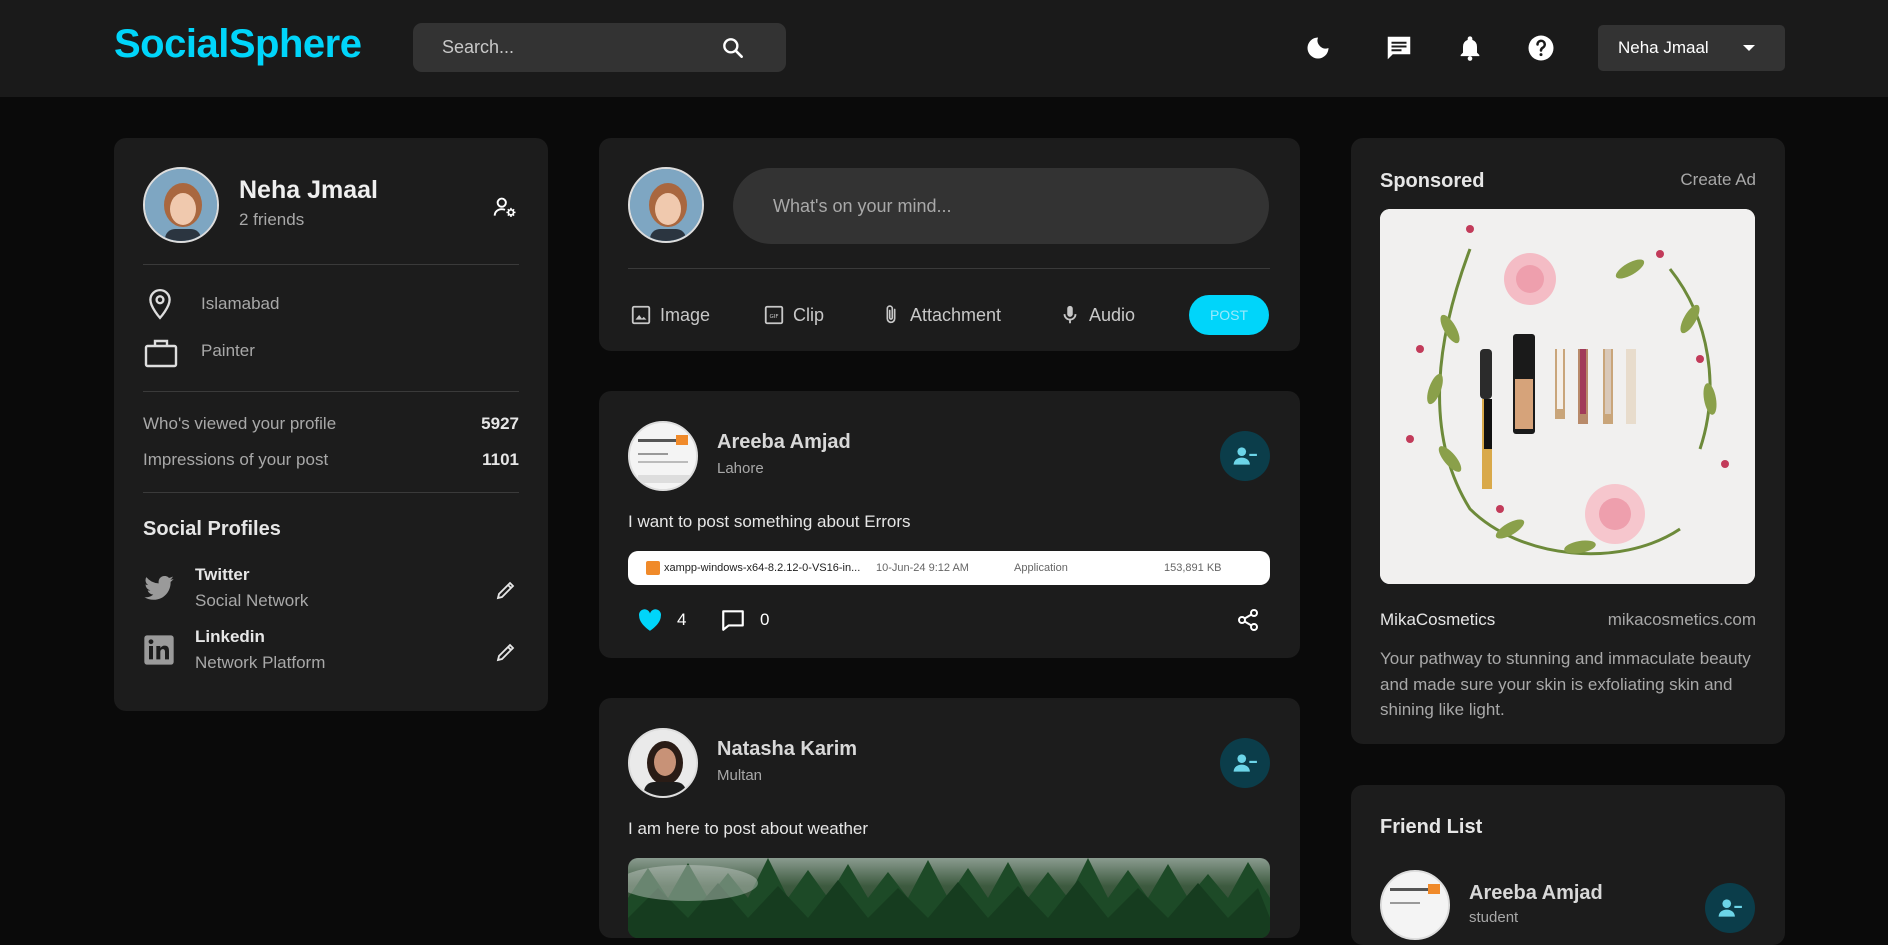  Describe the element at coordinates (1749, 48) in the screenshot. I see `chevron-down-icon` at that location.